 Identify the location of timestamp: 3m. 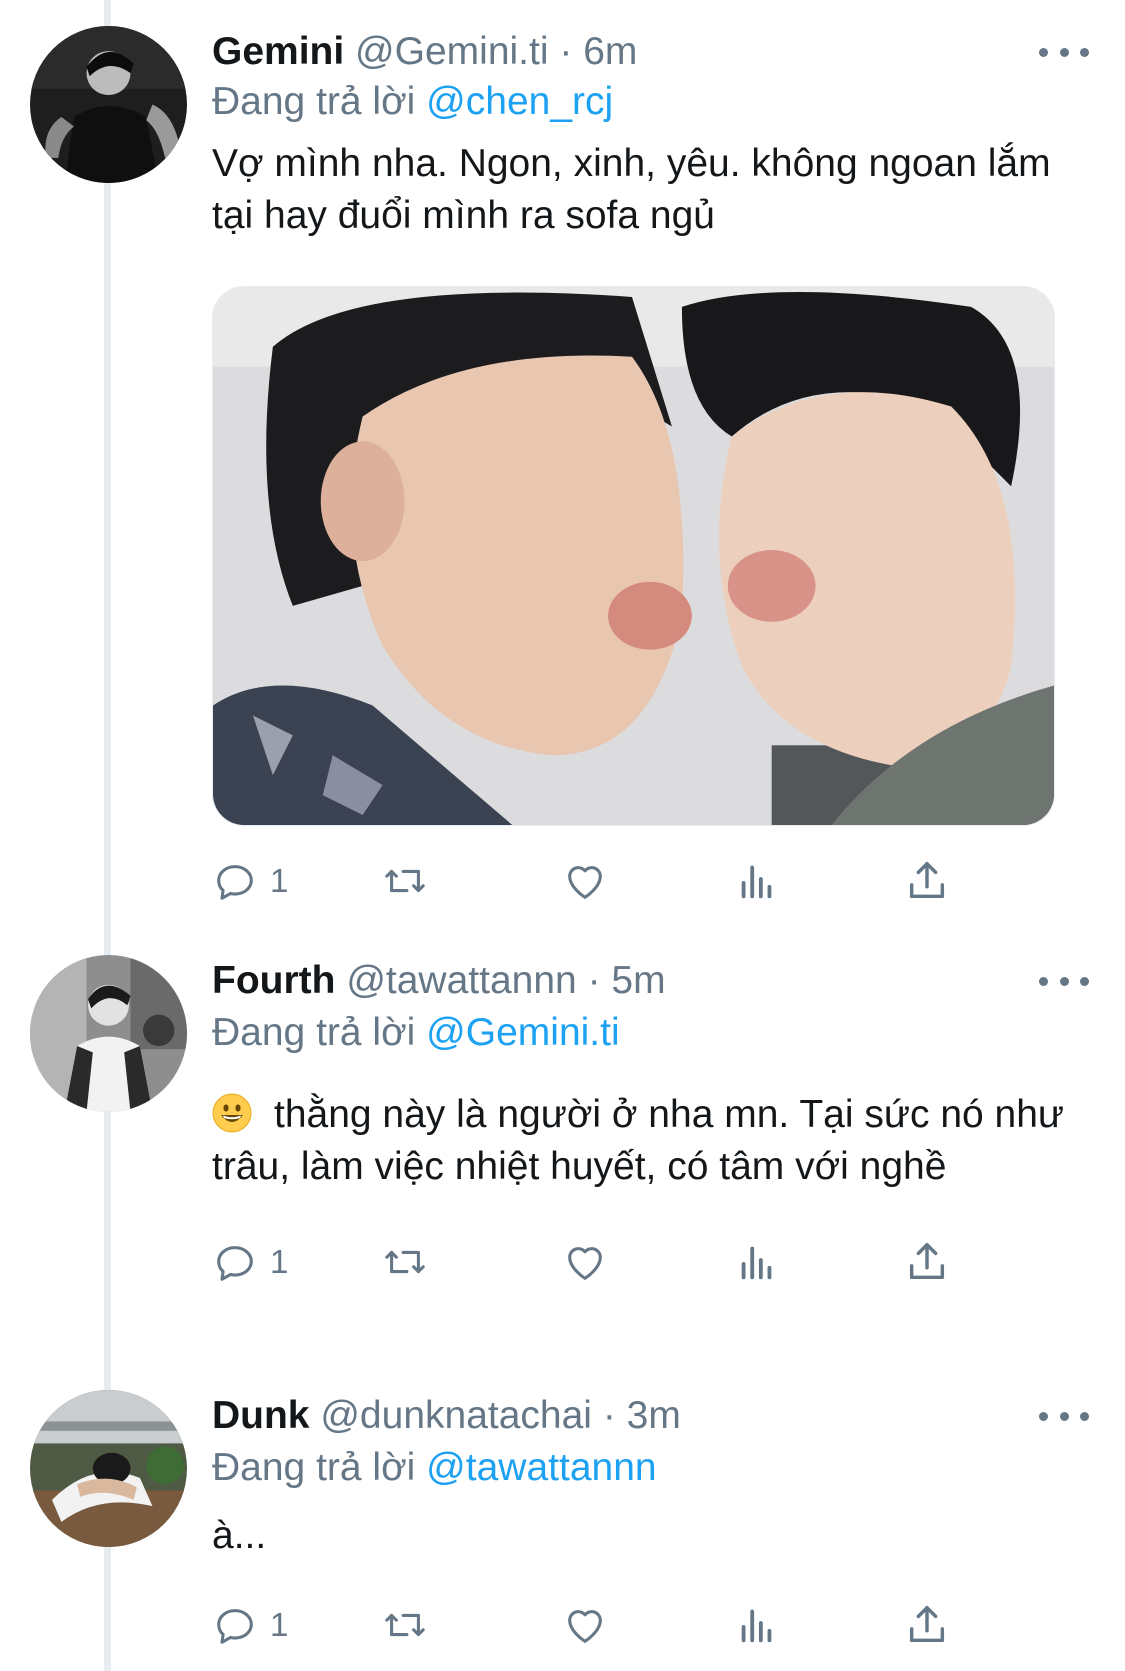
(654, 1415).